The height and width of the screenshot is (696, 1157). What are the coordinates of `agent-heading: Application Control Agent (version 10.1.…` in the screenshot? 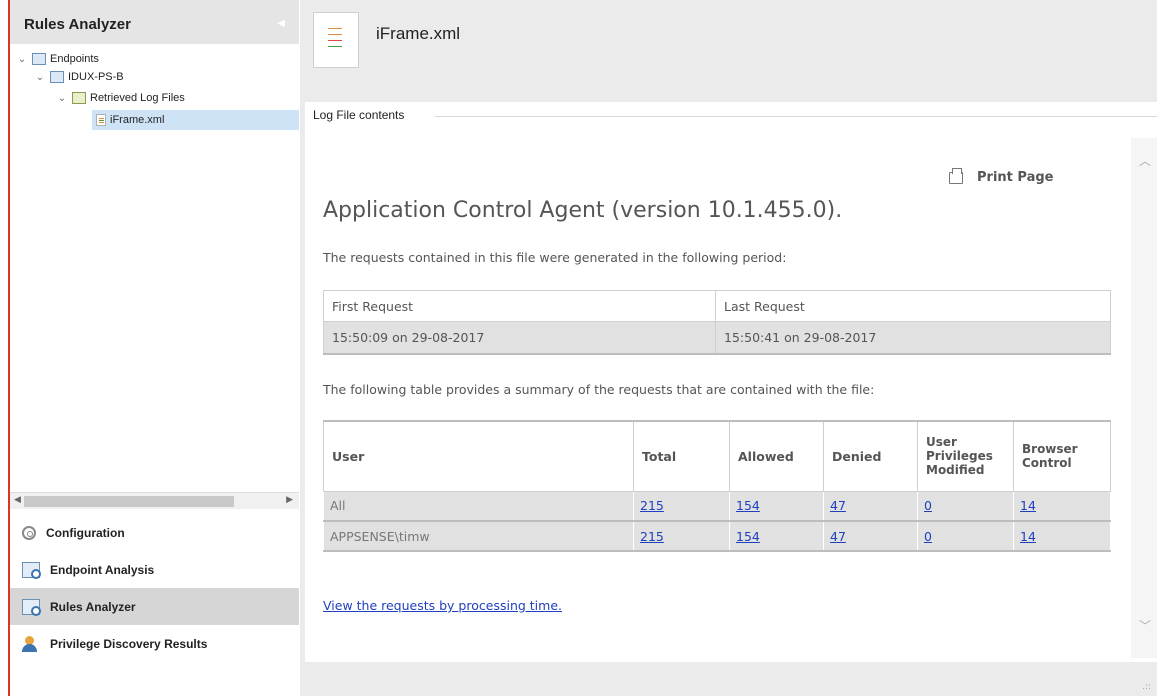 It's located at (583, 210).